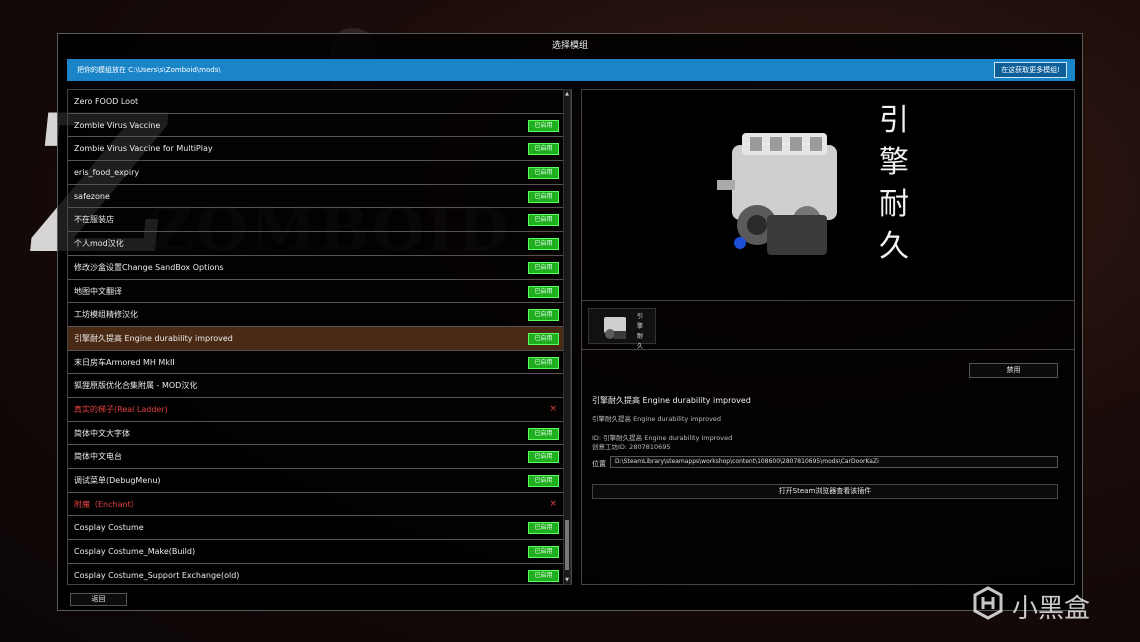  I want to click on mod-name: 简体中文电台, so click(98, 457).